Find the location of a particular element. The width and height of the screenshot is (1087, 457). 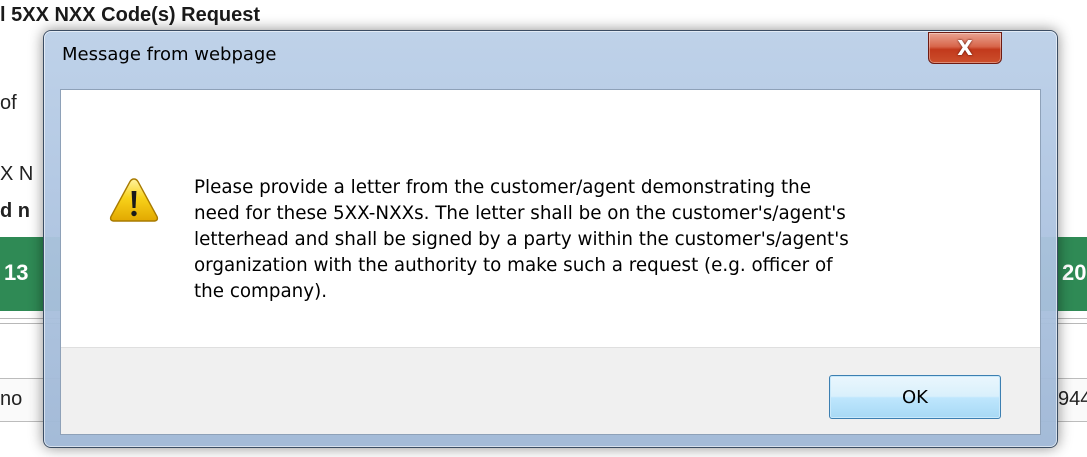

background-header-cell: 13 is located at coordinates (16, 272).